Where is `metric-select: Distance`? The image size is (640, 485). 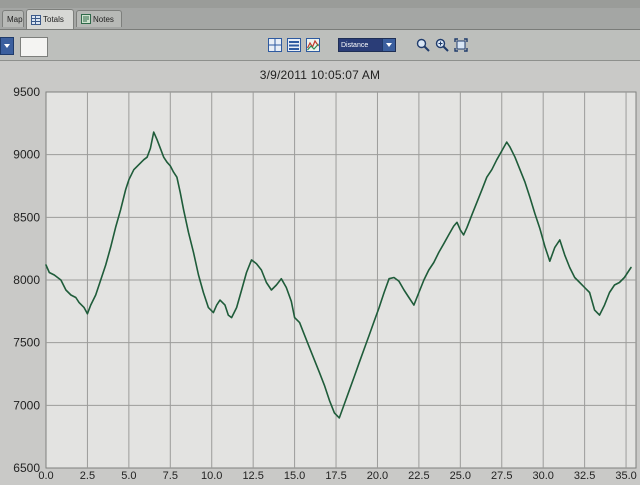
metric-select: Distance is located at coordinates (367, 45).